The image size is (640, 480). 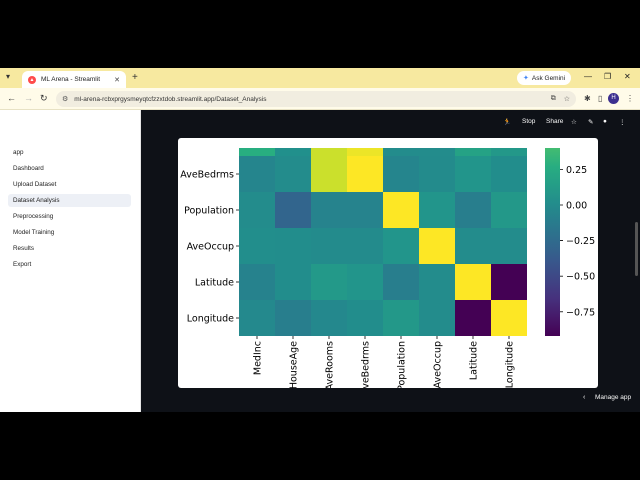 What do you see at coordinates (584, 397) in the screenshot?
I see `chevron-left-icon: ‹` at bounding box center [584, 397].